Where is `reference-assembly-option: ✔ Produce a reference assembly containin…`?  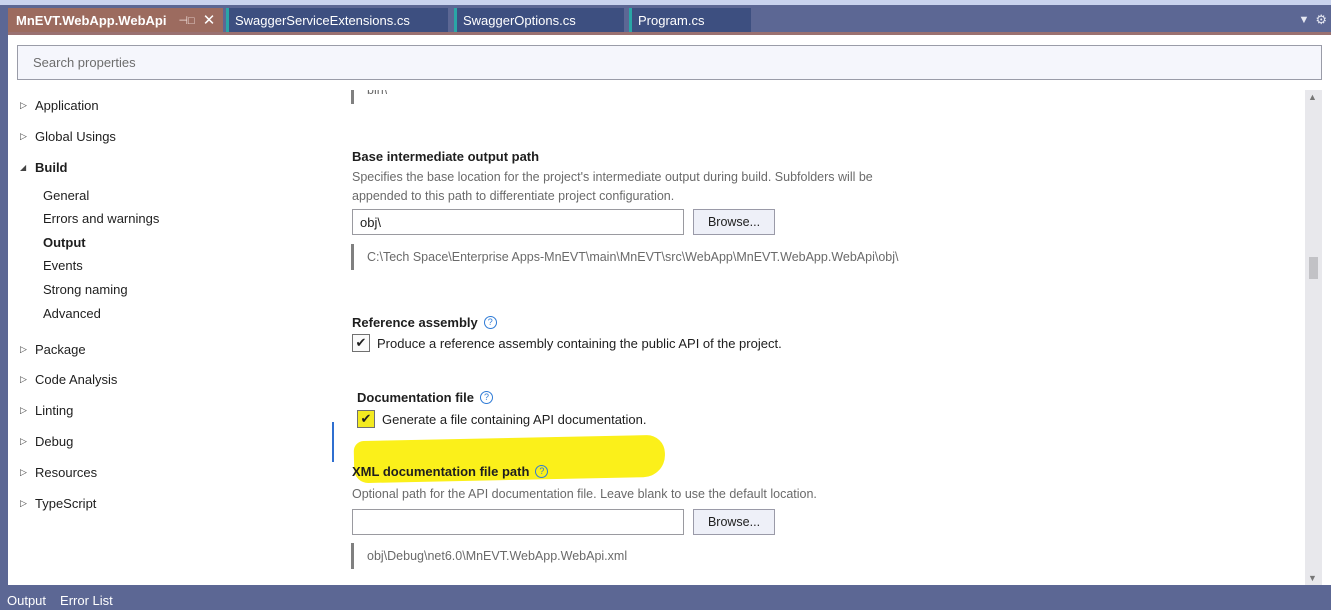
reference-assembly-option: ✔ Produce a reference assembly containin… is located at coordinates (567, 343).